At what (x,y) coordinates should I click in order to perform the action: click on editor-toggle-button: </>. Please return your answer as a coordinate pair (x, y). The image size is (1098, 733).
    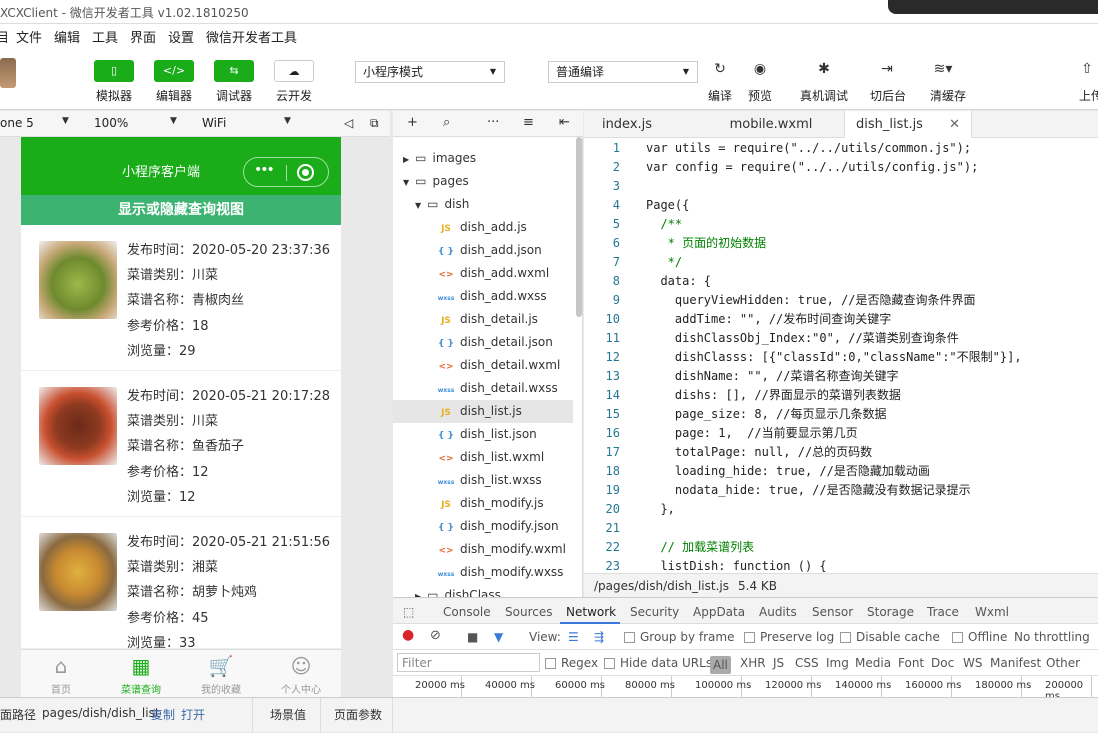
    Looking at the image, I should click on (174, 71).